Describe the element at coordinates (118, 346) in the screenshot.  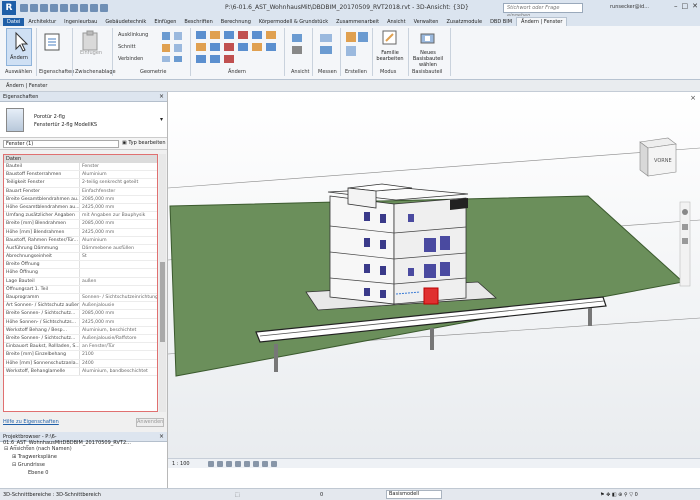
I see `property-value: an Fenster/Tür` at that location.